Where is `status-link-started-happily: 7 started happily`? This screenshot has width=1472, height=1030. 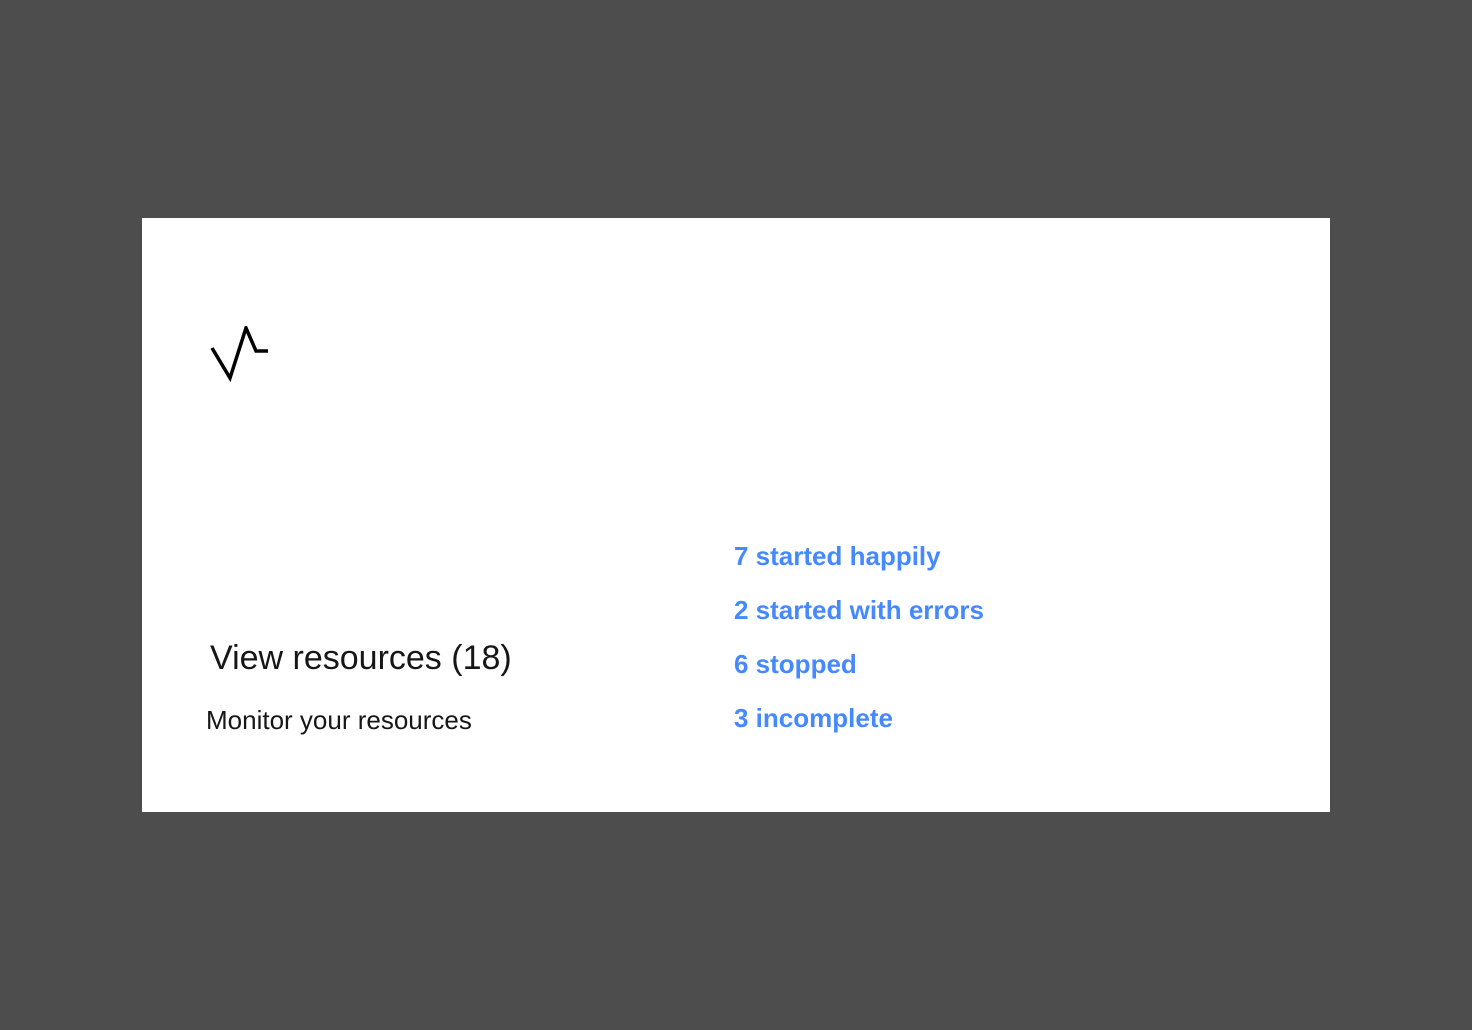
status-link-started-happily: 7 started happily is located at coordinates (859, 565).